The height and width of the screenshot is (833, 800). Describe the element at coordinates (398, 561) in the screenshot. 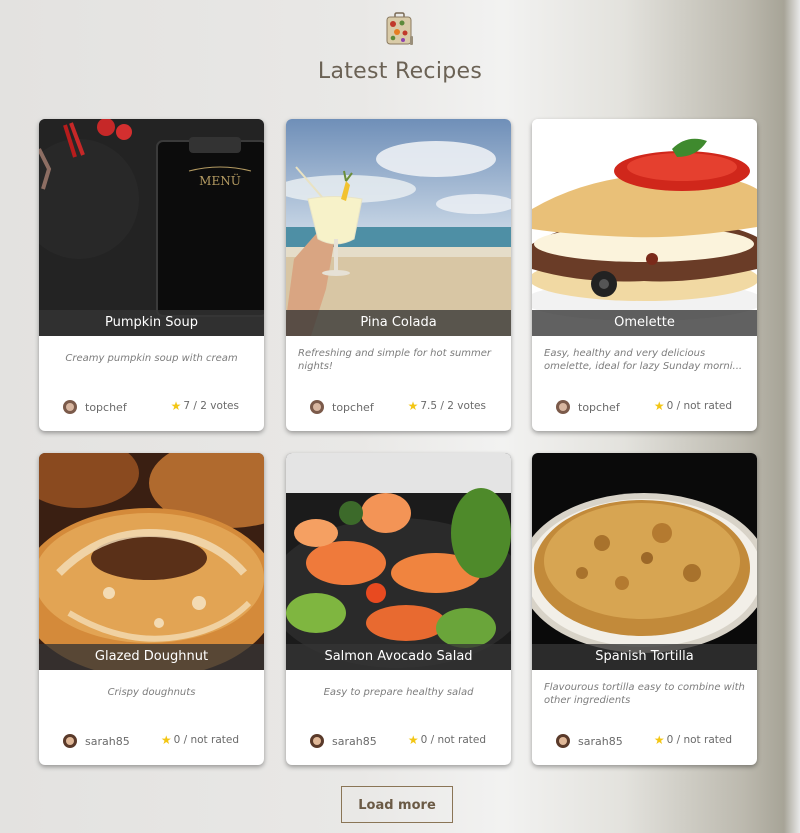

I see `salmon-salad-photo` at that location.